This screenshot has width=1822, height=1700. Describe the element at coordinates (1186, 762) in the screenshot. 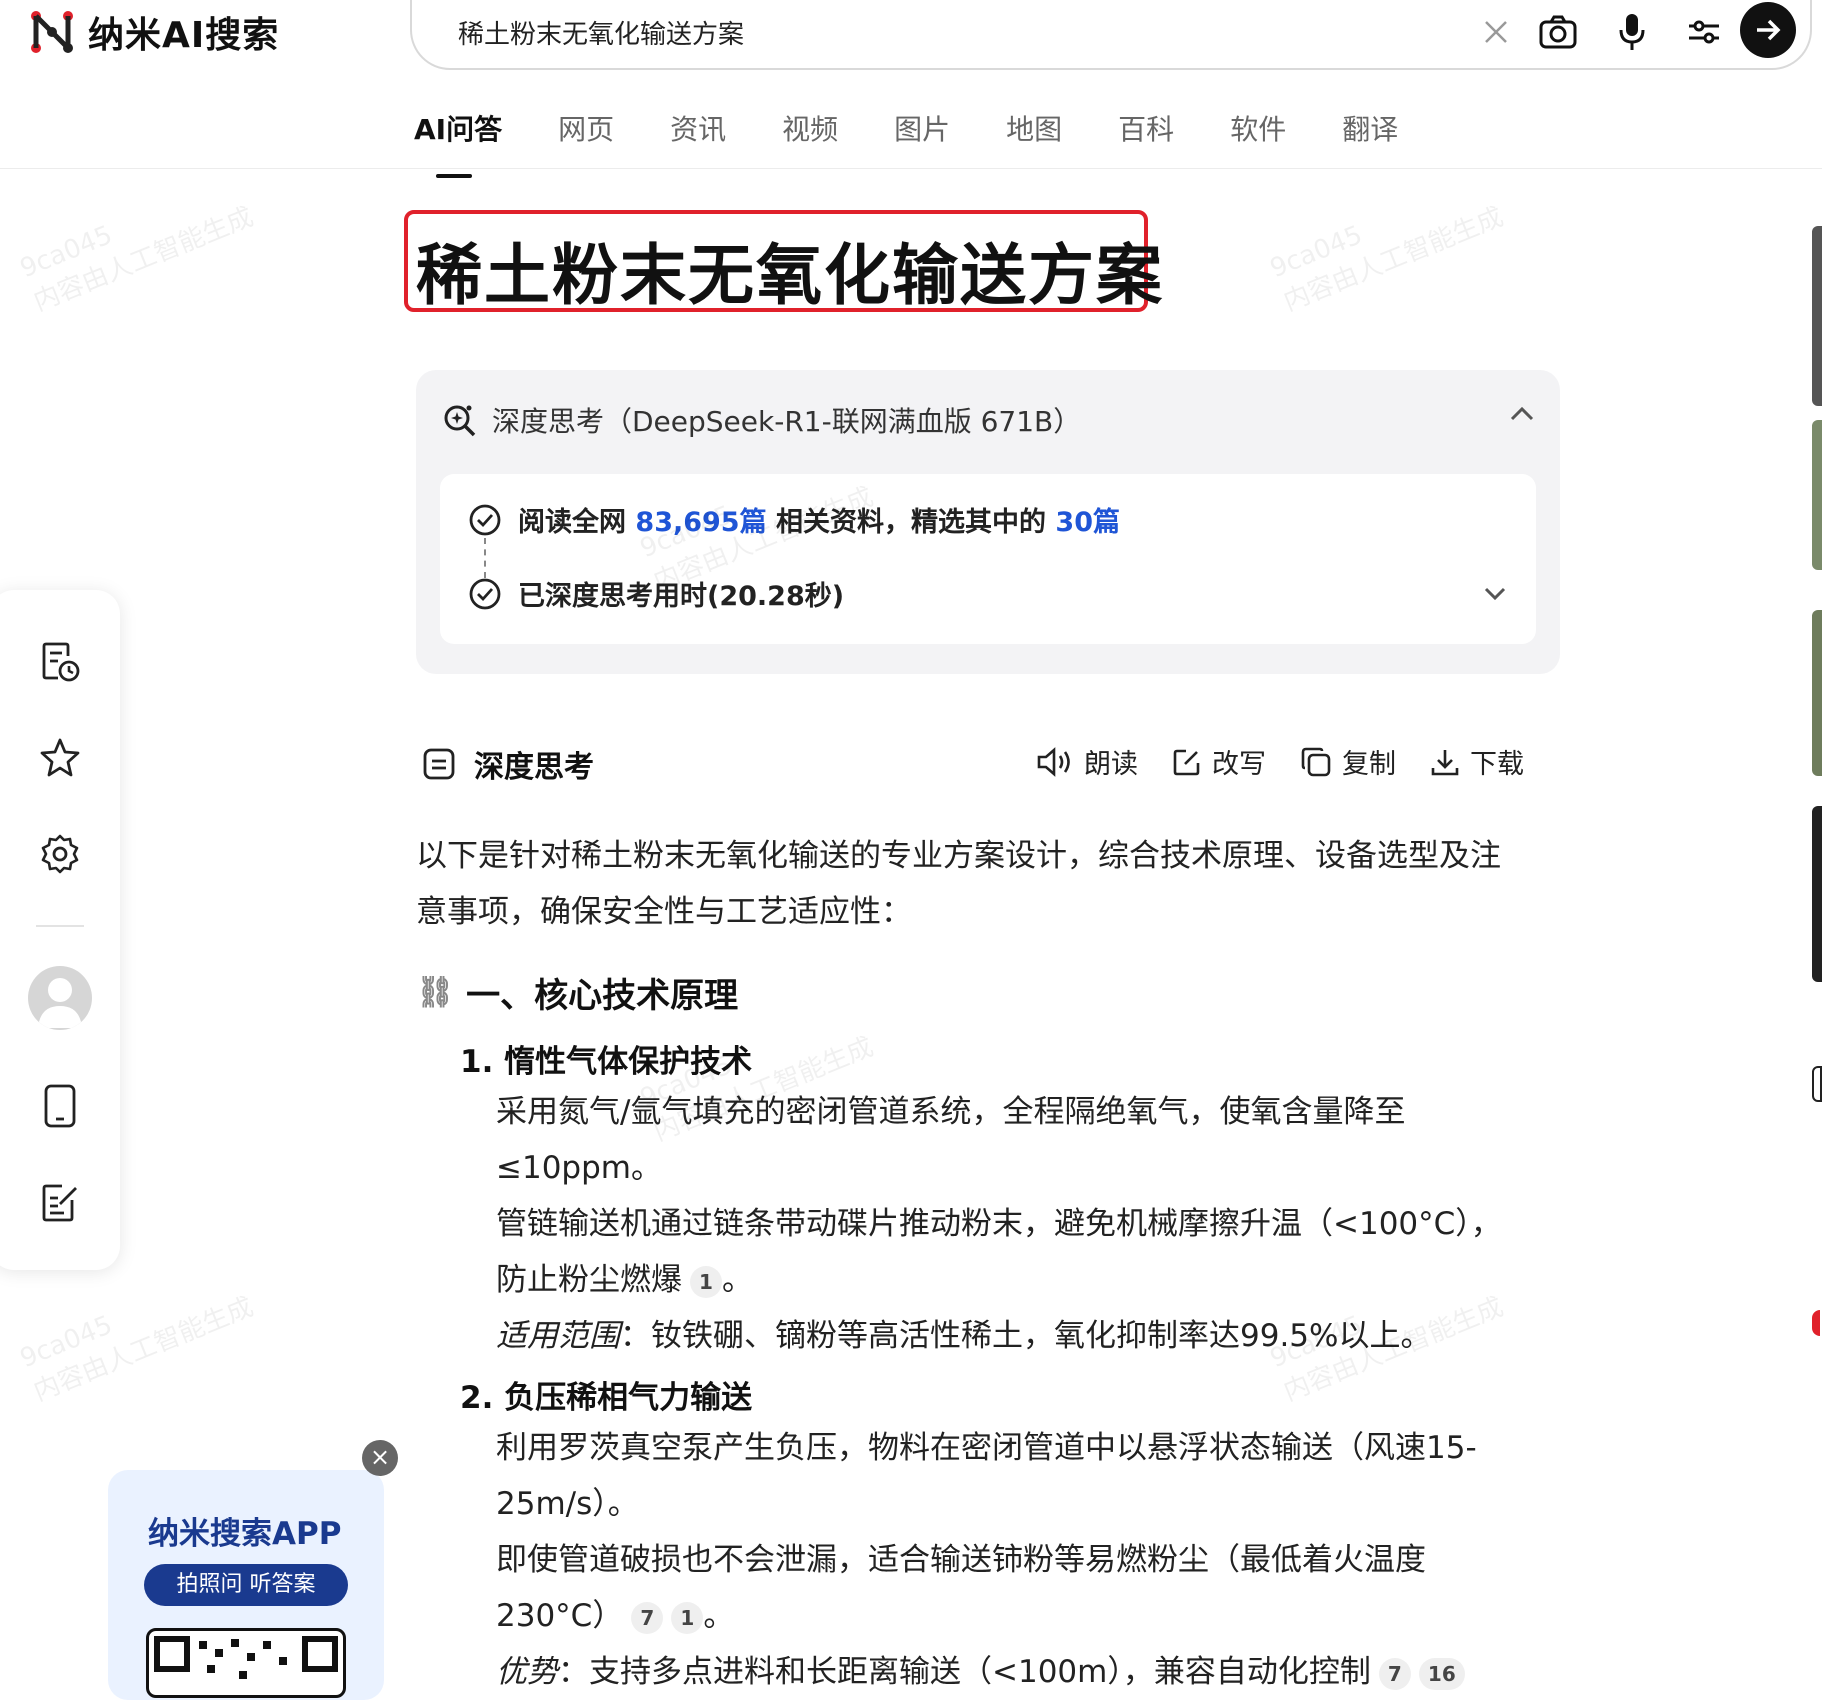

I see `edit-icon` at that location.